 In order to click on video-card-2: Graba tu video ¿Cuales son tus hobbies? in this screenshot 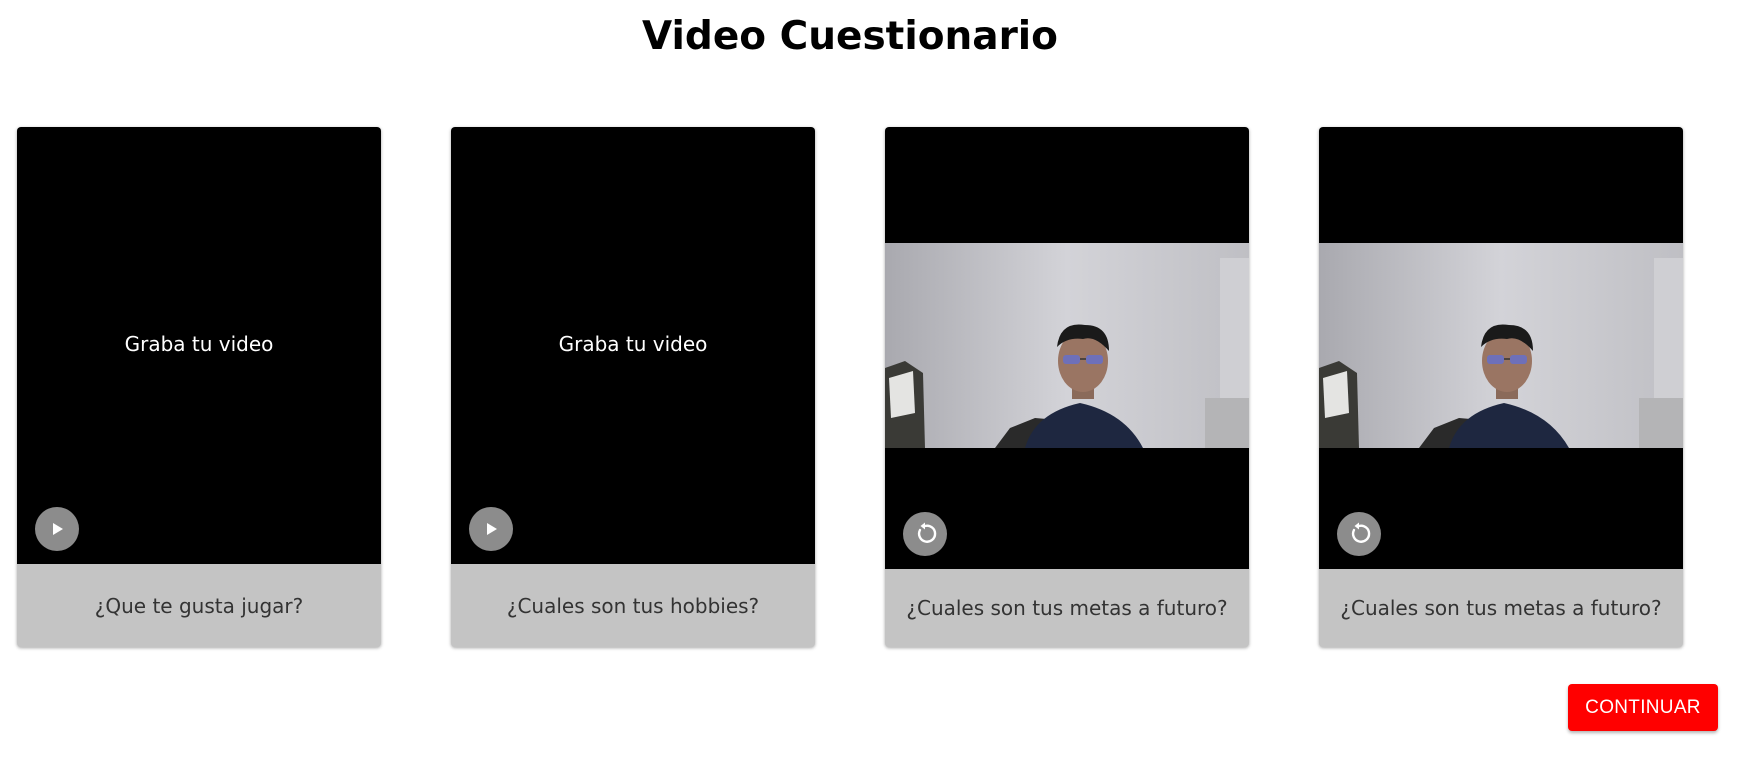, I will do `click(633, 387)`.